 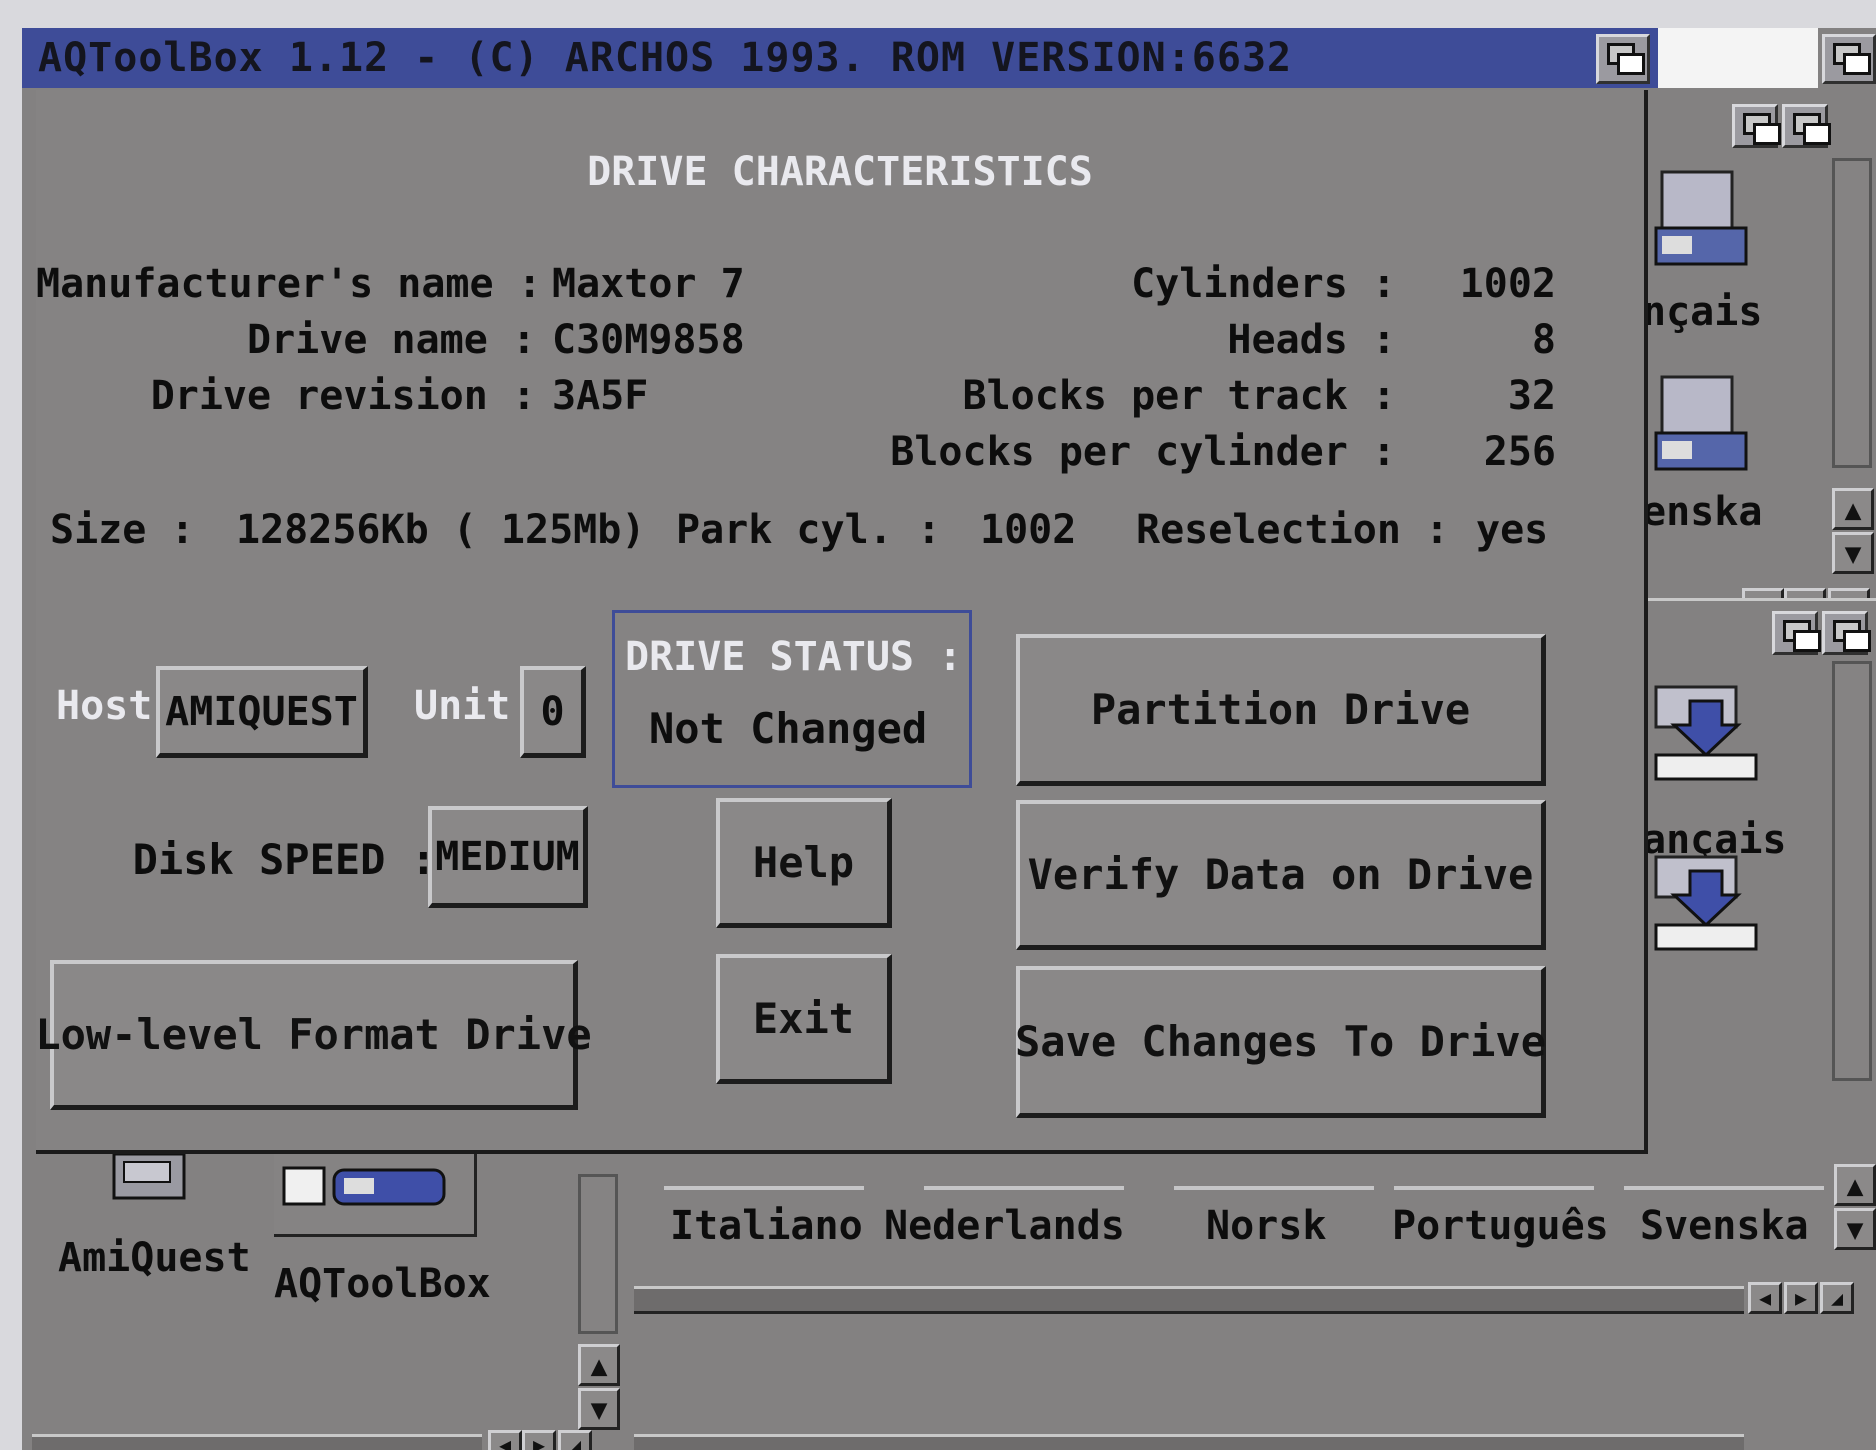 I want to click on disk-speed-cycle-button: MEDIUM, so click(x=508, y=857).